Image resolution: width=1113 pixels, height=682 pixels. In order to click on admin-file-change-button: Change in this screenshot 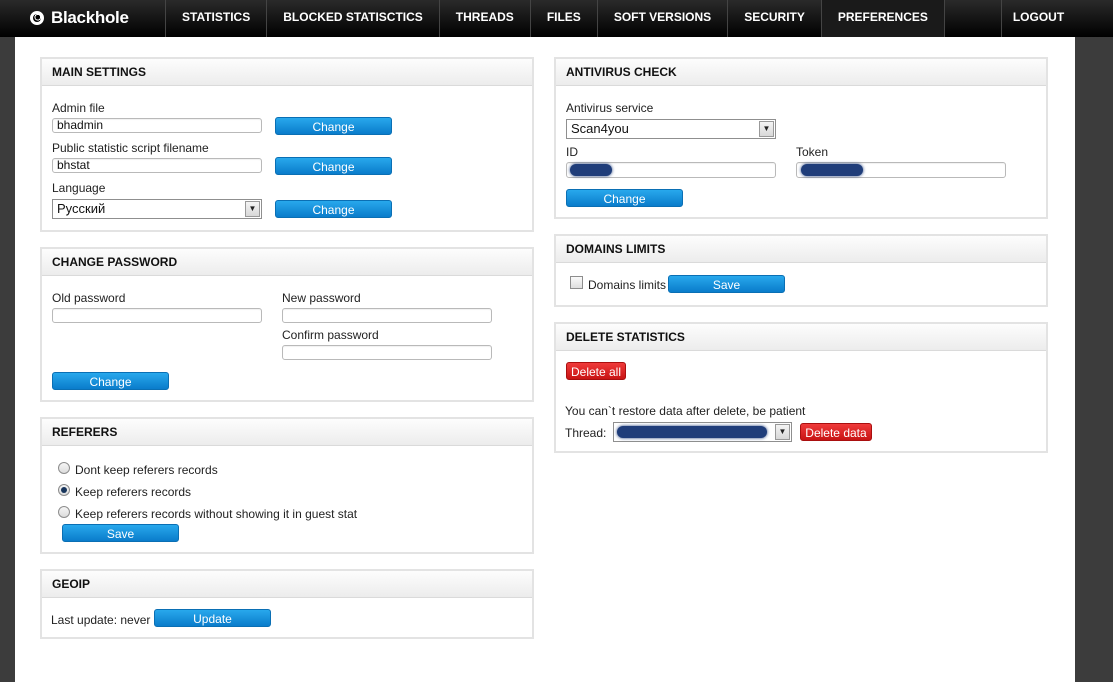, I will do `click(333, 126)`.